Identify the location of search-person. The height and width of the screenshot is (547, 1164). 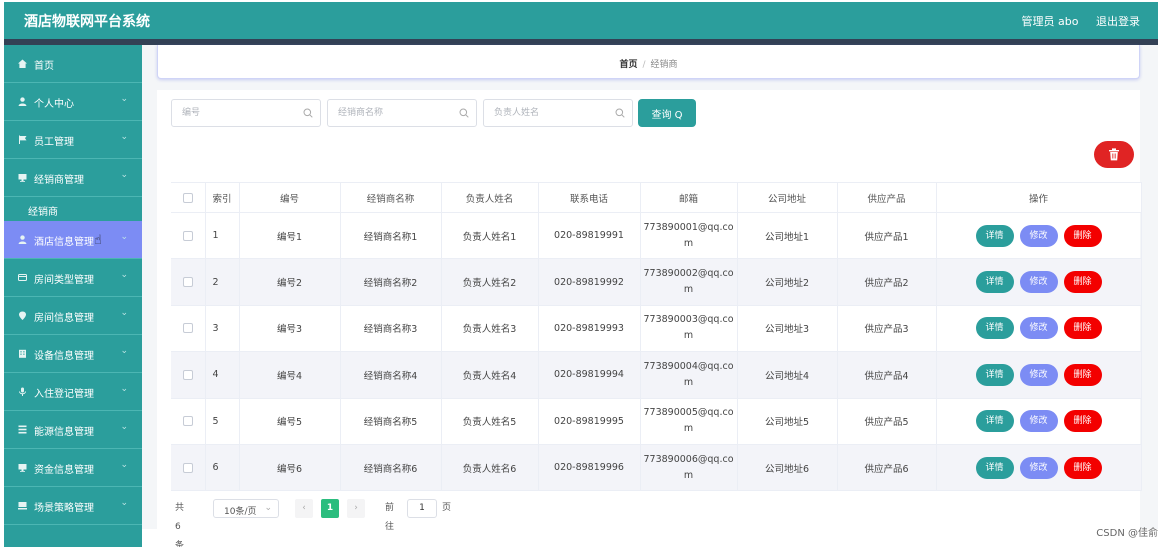
(558, 113).